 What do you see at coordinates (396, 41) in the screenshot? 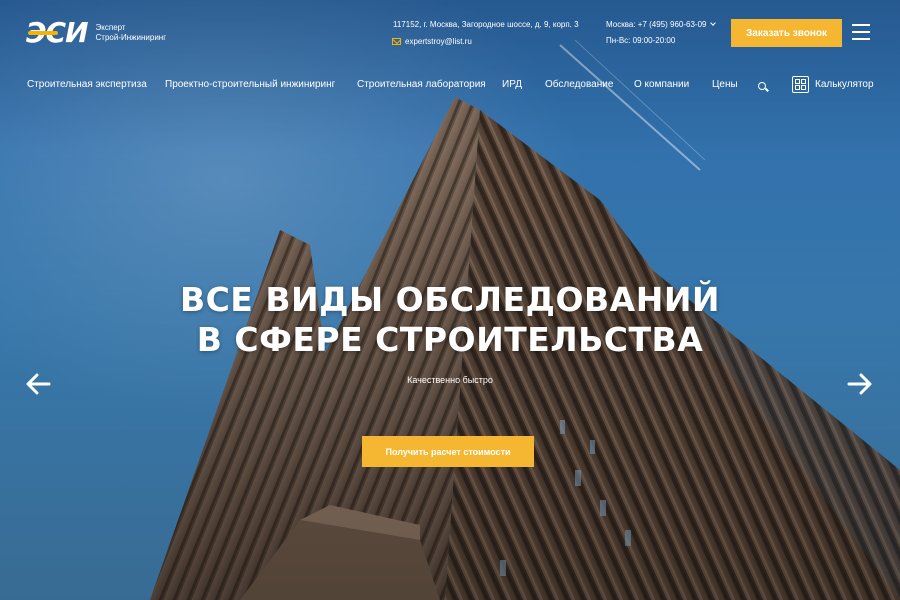
I see `mail-icon` at bounding box center [396, 41].